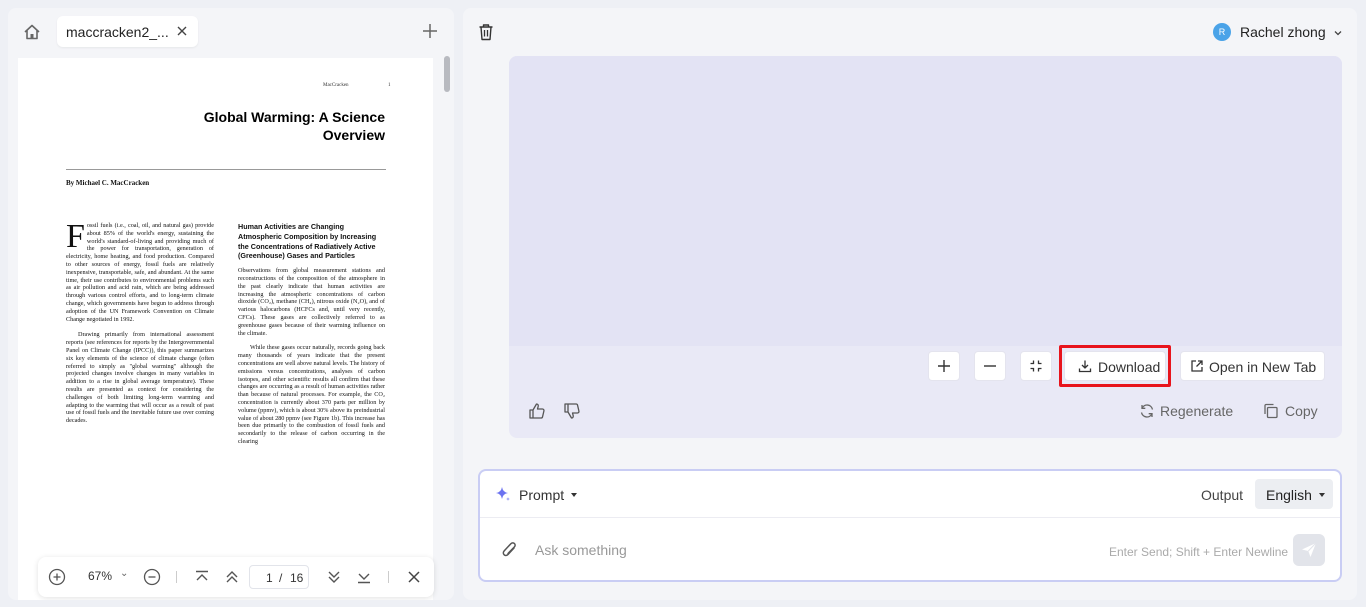  I want to click on title-divider, so click(226, 169).